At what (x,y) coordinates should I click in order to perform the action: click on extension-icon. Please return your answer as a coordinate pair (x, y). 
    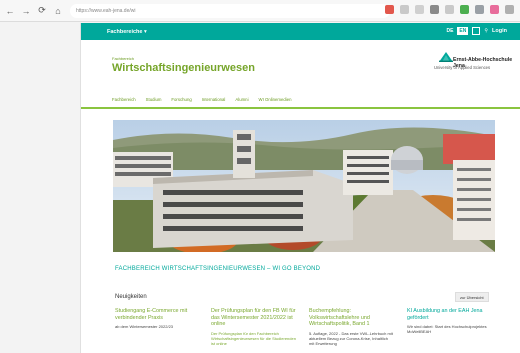
    Looking at the image, I should click on (389, 9).